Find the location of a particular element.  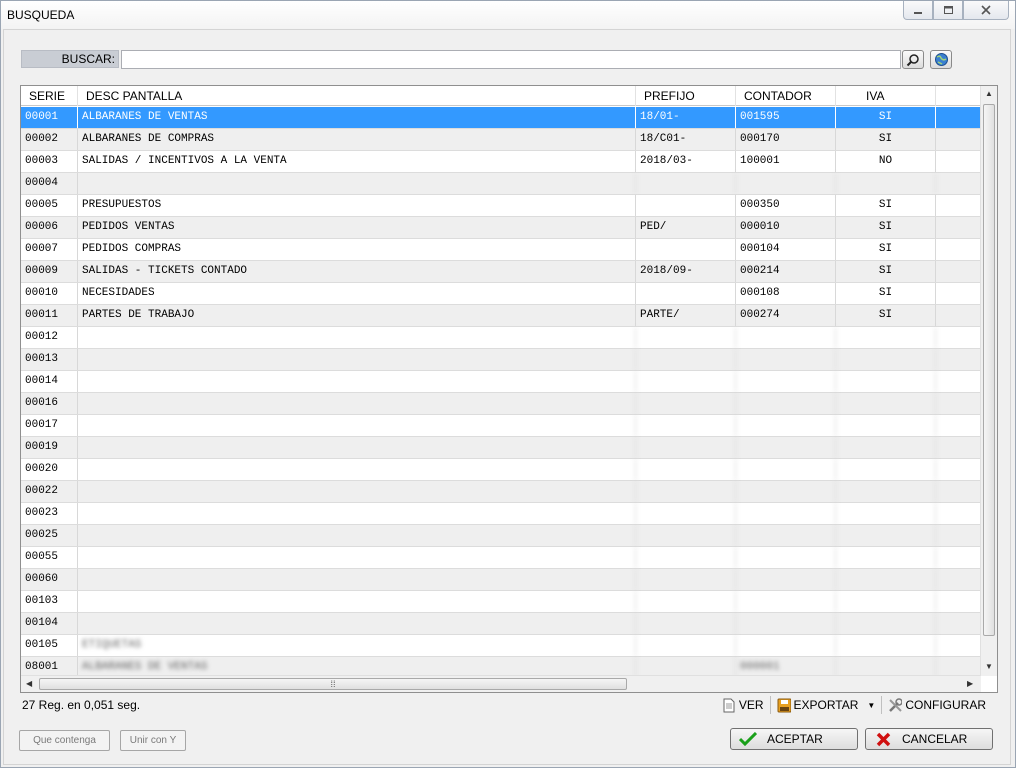

cell-prefijo: 2018/03- is located at coordinates (686, 161).